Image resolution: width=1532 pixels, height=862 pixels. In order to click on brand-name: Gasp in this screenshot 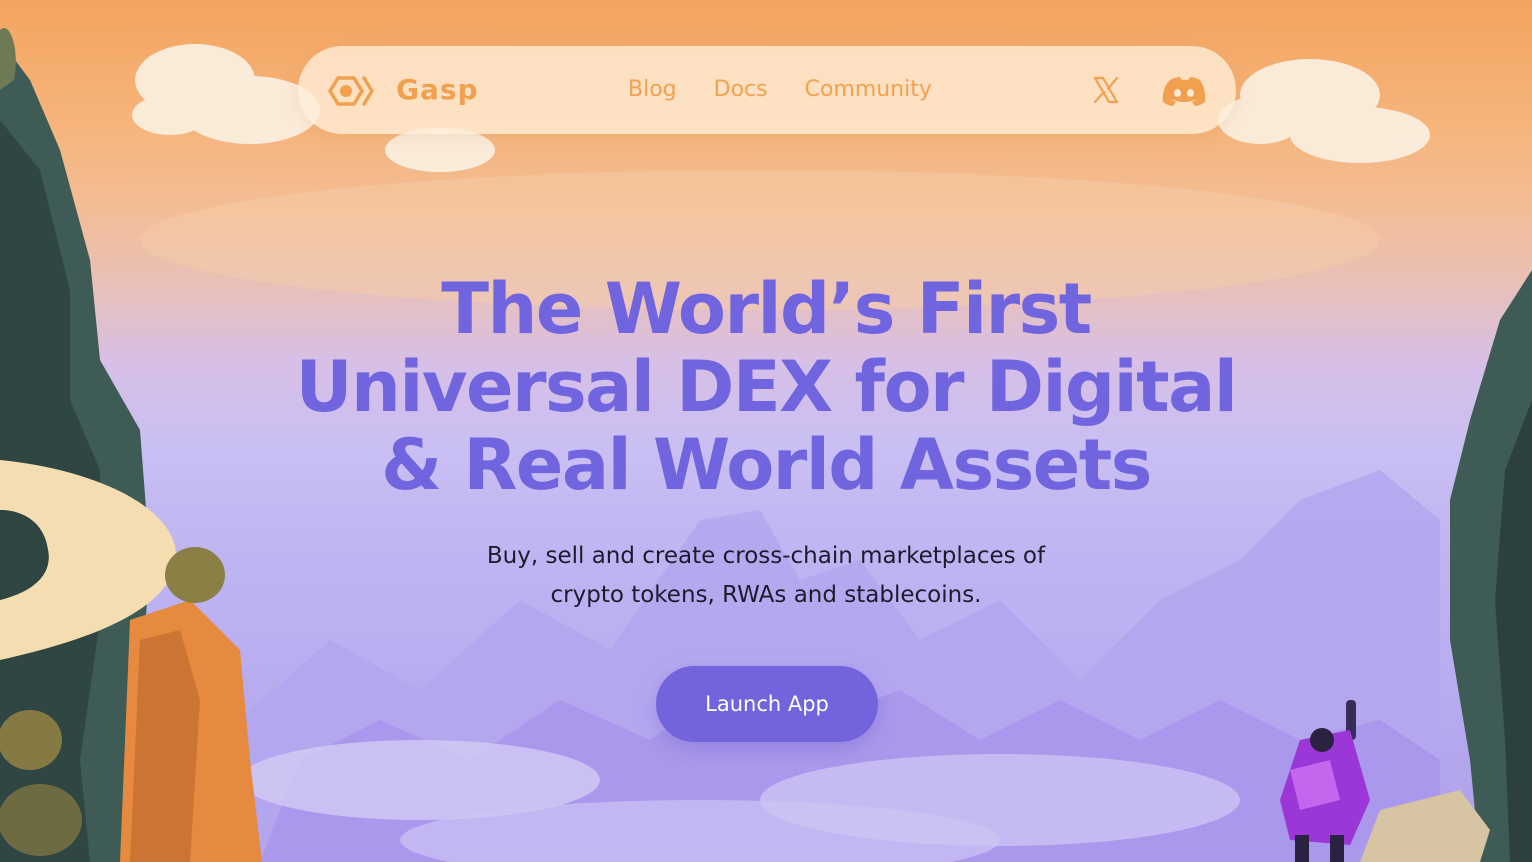, I will do `click(437, 89)`.